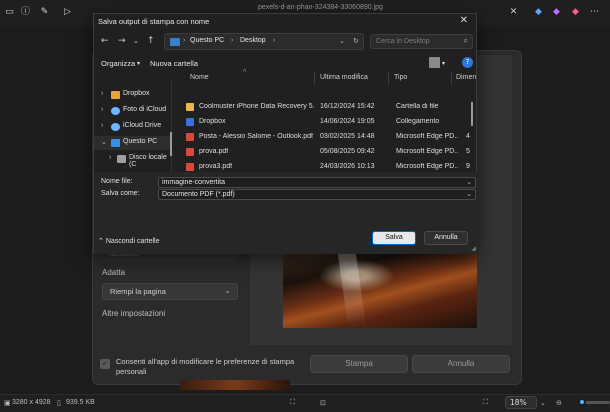 This screenshot has height=412, width=610. Describe the element at coordinates (582, 402) in the screenshot. I see `zoom-slider-thumb` at that location.